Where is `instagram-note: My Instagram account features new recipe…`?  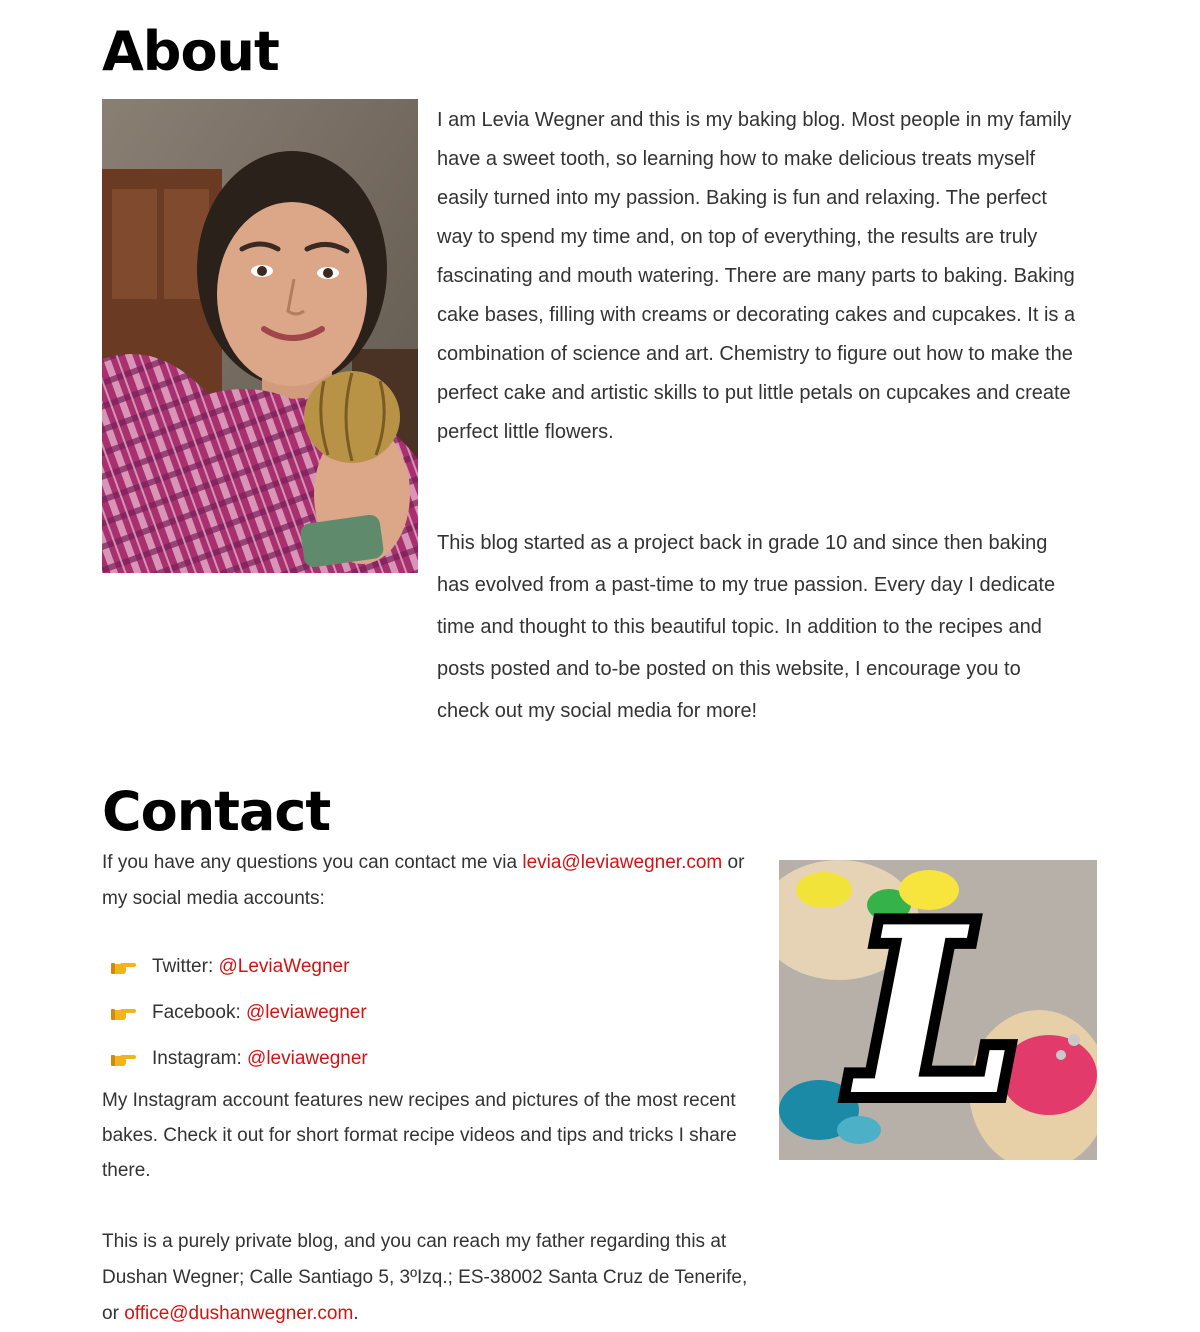
instagram-note: My Instagram account features new recipe… is located at coordinates (419, 1135).